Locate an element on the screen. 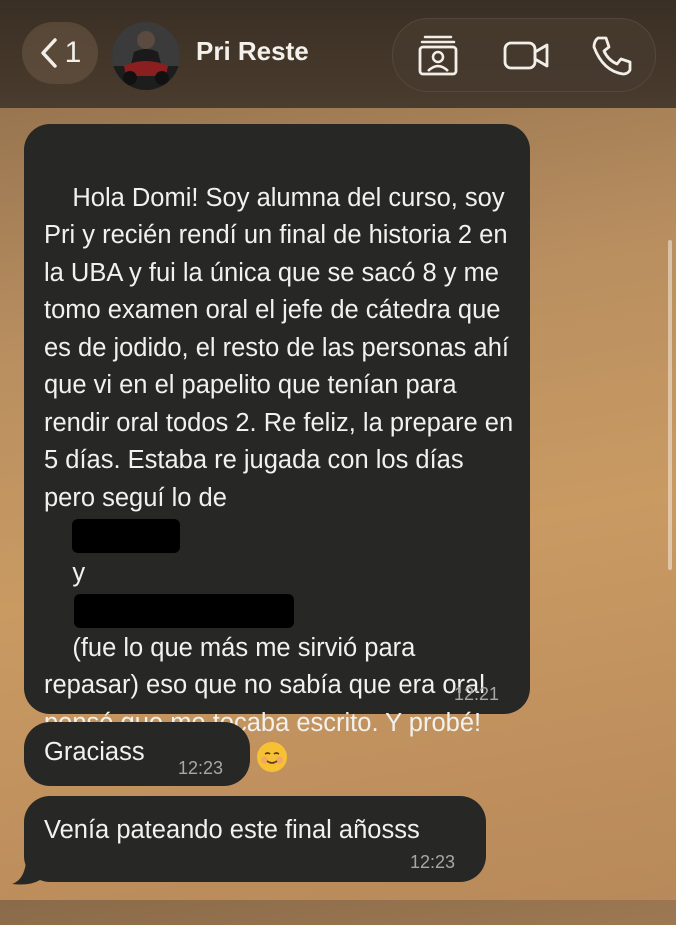 The height and width of the screenshot is (925, 676). call-actions-group is located at coordinates (524, 55).